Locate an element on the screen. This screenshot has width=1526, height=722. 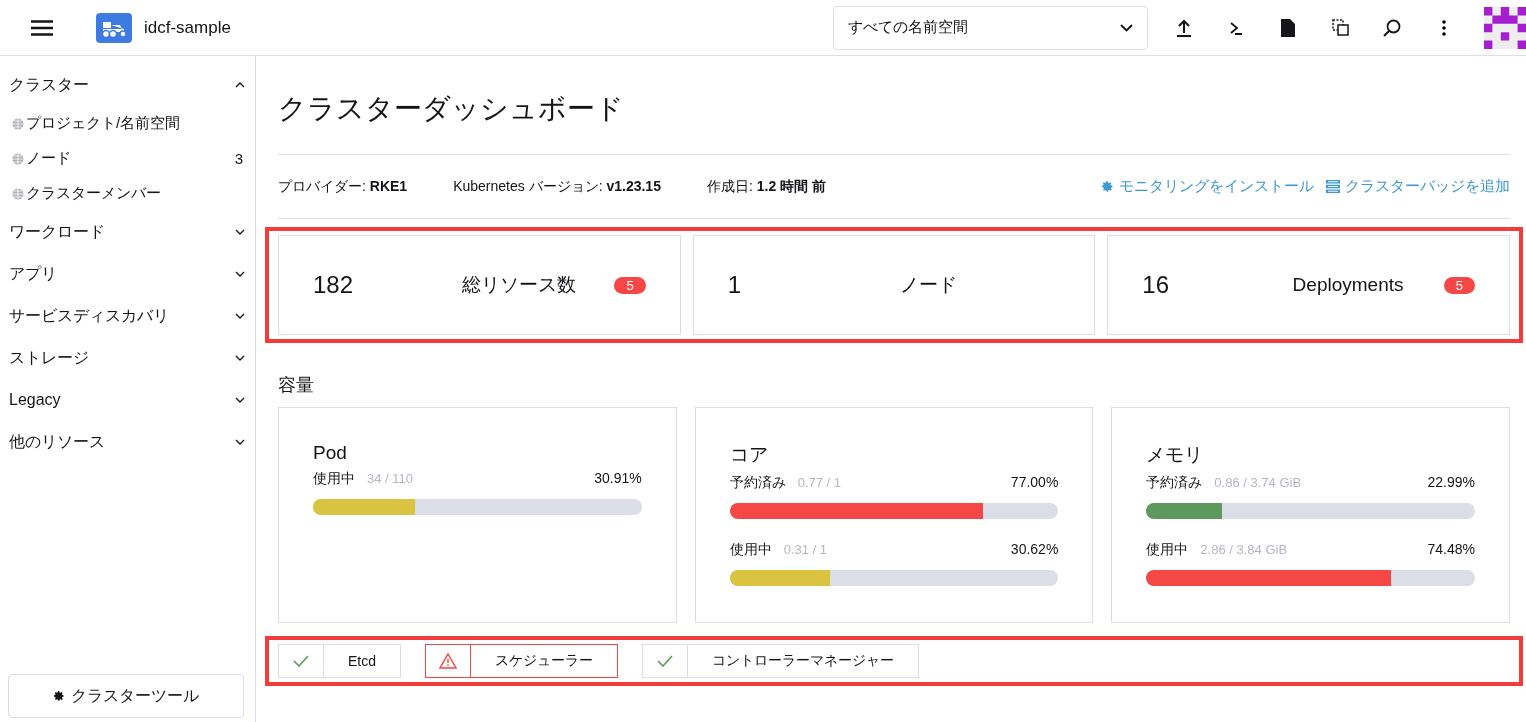
meter-detail: 0.31 / 1 is located at coordinates (806, 549).